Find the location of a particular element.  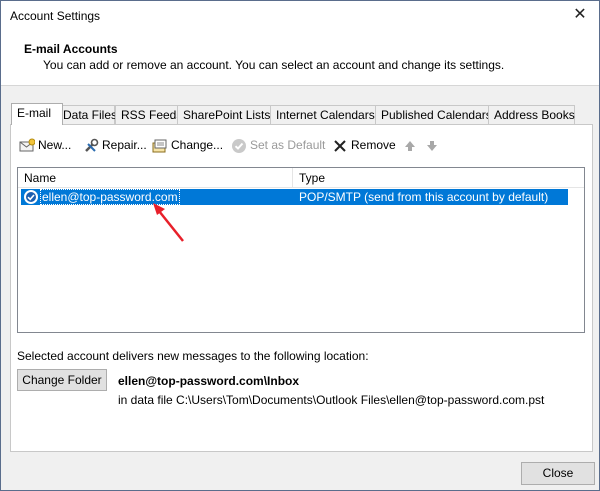

arrow-down-icon is located at coordinates (432, 145).